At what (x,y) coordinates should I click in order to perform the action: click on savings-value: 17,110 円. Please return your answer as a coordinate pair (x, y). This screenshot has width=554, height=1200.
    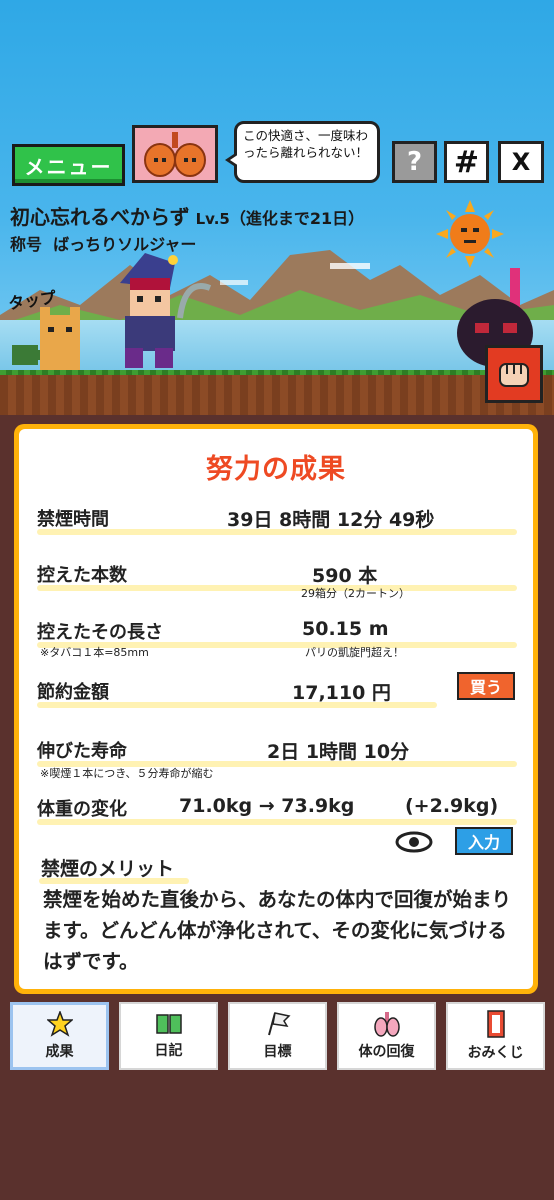
    Looking at the image, I should click on (341, 693).